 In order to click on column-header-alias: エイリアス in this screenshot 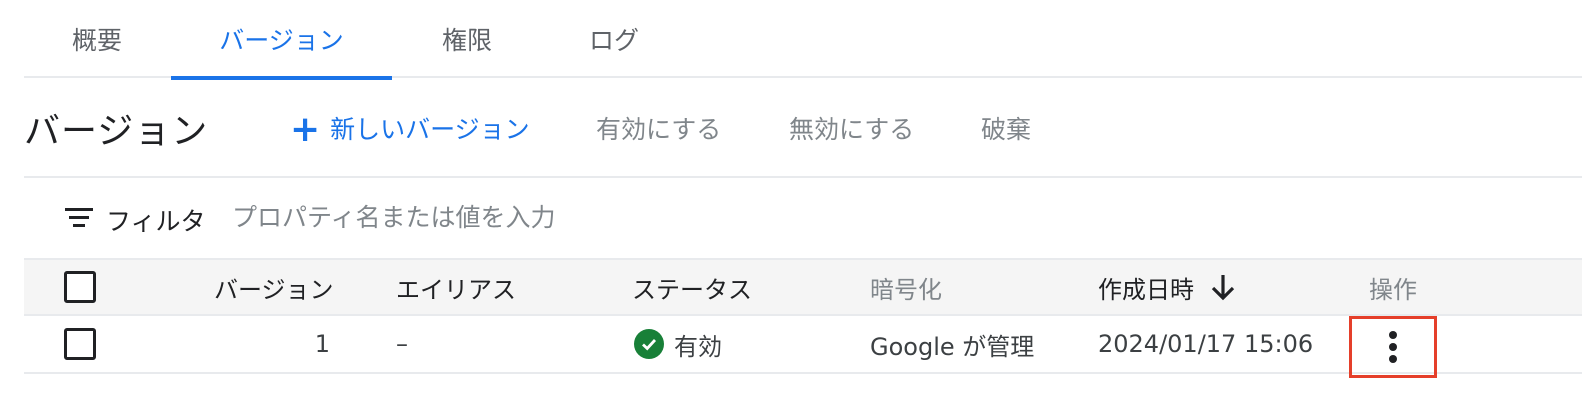, I will do `click(456, 287)`.